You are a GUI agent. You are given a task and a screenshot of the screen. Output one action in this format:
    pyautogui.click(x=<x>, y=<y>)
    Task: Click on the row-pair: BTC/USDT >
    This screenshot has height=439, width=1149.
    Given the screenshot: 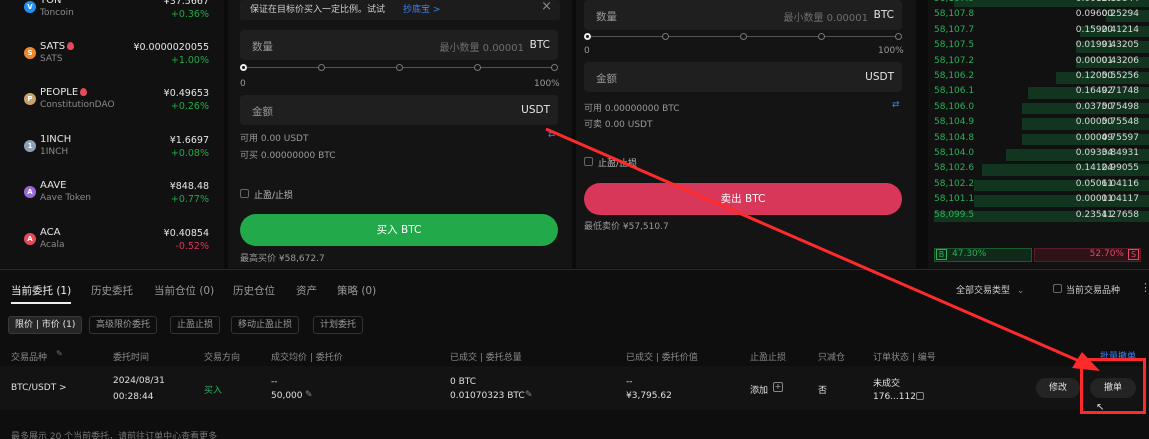 What is the action you would take?
    pyautogui.click(x=39, y=388)
    